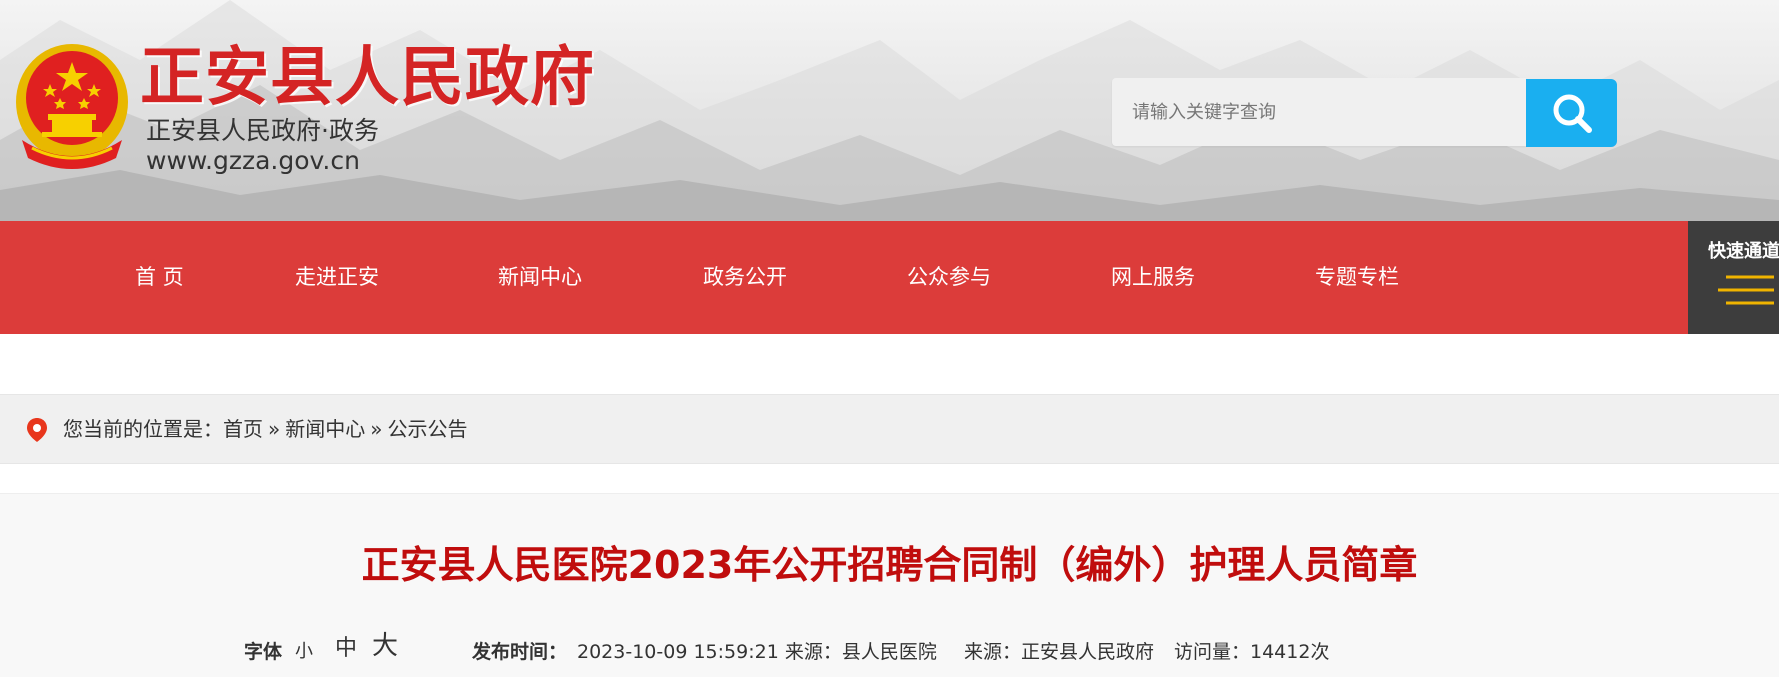  What do you see at coordinates (1313, 112) in the screenshot?
I see `search-input` at bounding box center [1313, 112].